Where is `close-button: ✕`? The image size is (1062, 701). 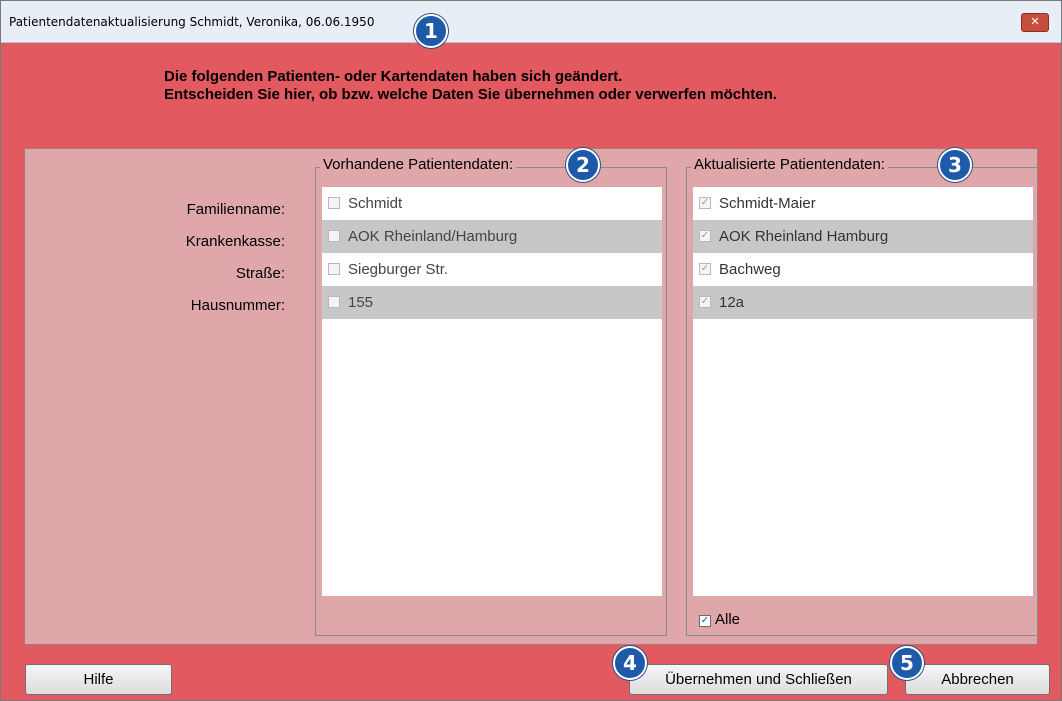
close-button: ✕ is located at coordinates (1035, 22).